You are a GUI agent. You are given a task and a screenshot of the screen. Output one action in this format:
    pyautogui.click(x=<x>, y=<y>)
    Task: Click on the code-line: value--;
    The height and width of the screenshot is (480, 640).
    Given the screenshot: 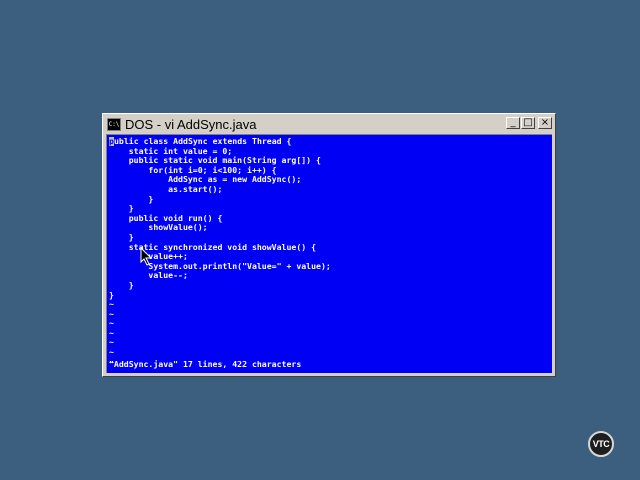 What is the action you would take?
    pyautogui.click(x=148, y=275)
    